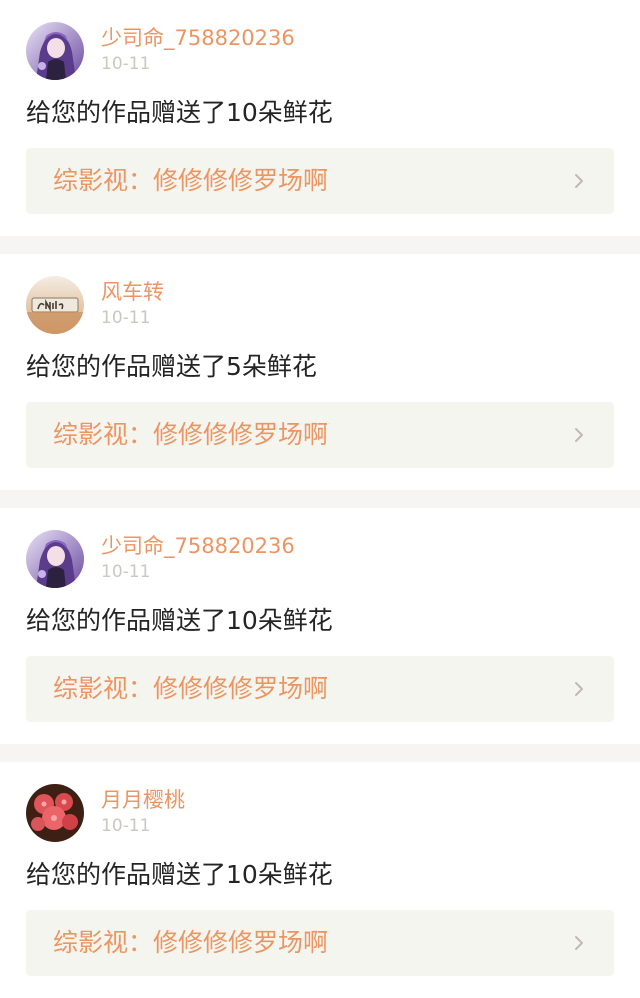 The width and height of the screenshot is (640, 998). What do you see at coordinates (55, 813) in the screenshot?
I see `red-flowers-avatar` at bounding box center [55, 813].